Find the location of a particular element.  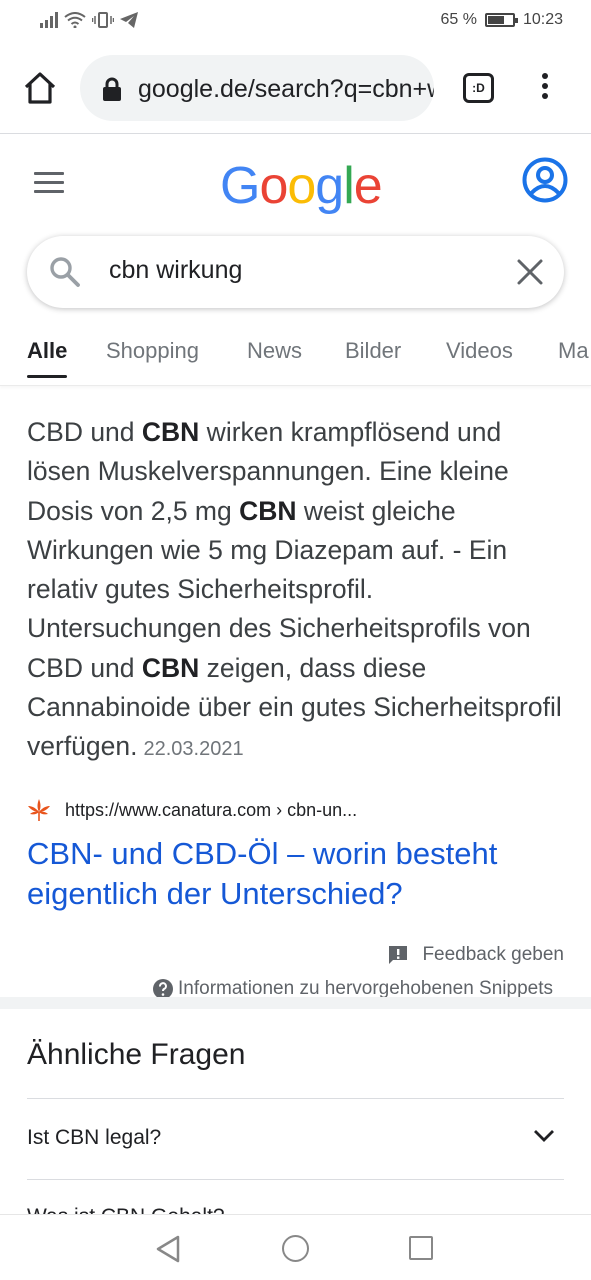

related-question: Ist CBN legal? is located at coordinates (94, 1138).